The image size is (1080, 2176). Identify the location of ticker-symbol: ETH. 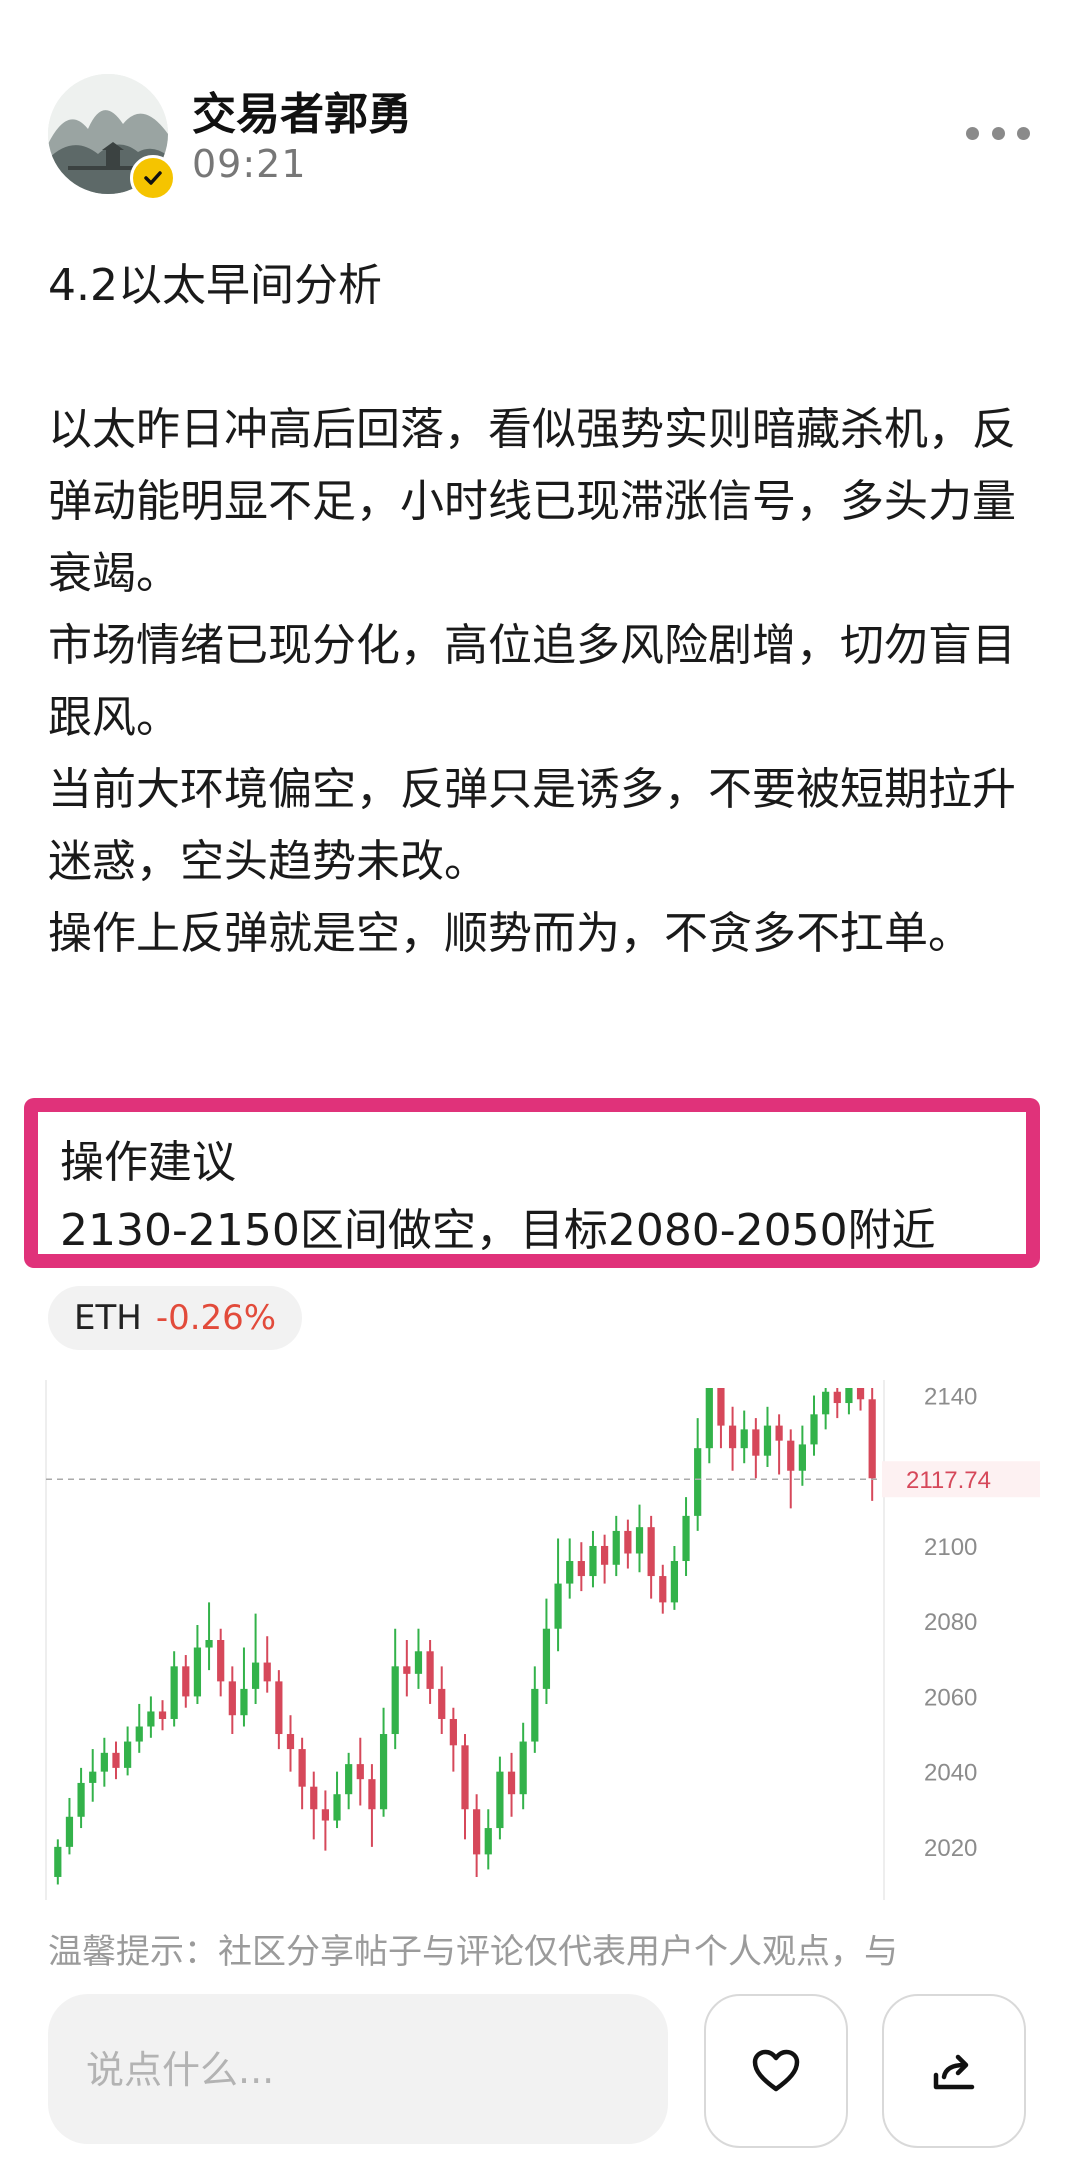
(108, 1318).